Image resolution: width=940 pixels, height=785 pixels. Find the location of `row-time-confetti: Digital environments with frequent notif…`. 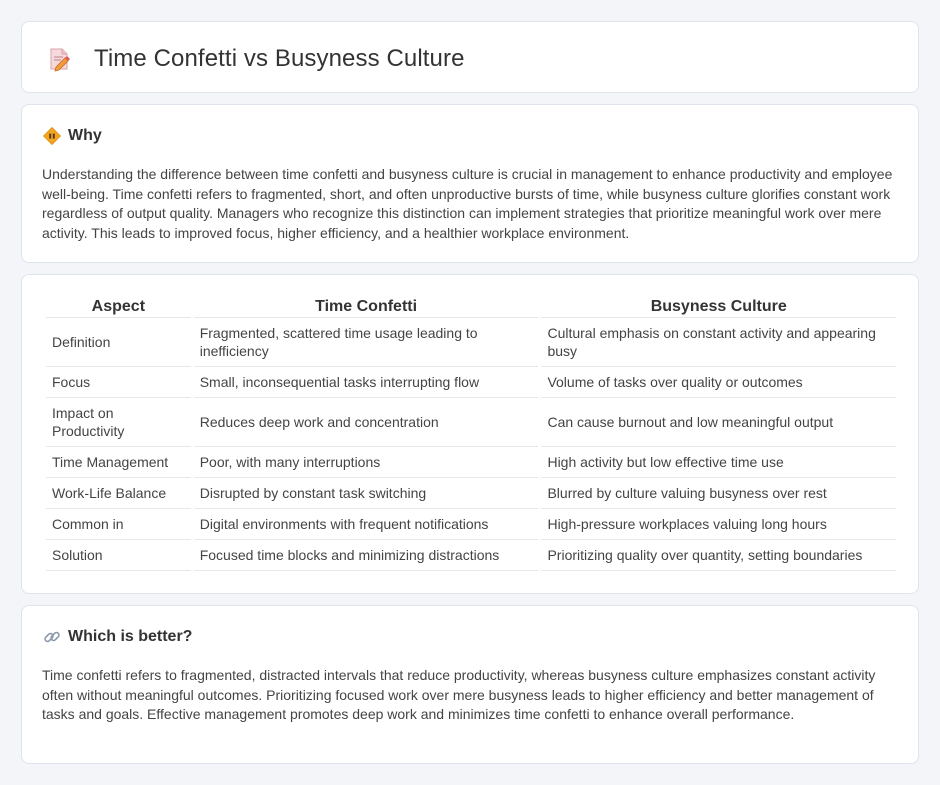

row-time-confetti: Digital environments with frequent notif… is located at coordinates (366, 524).